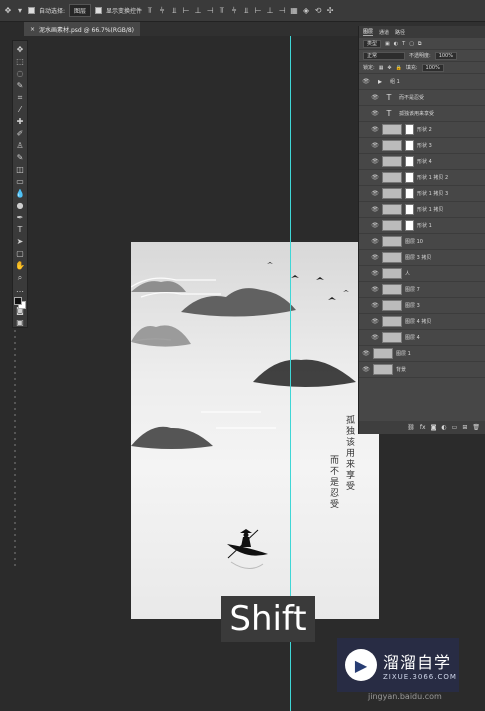 The height and width of the screenshot is (711, 485). I want to click on 3d-rotate-icon: ⟲, so click(318, 10).